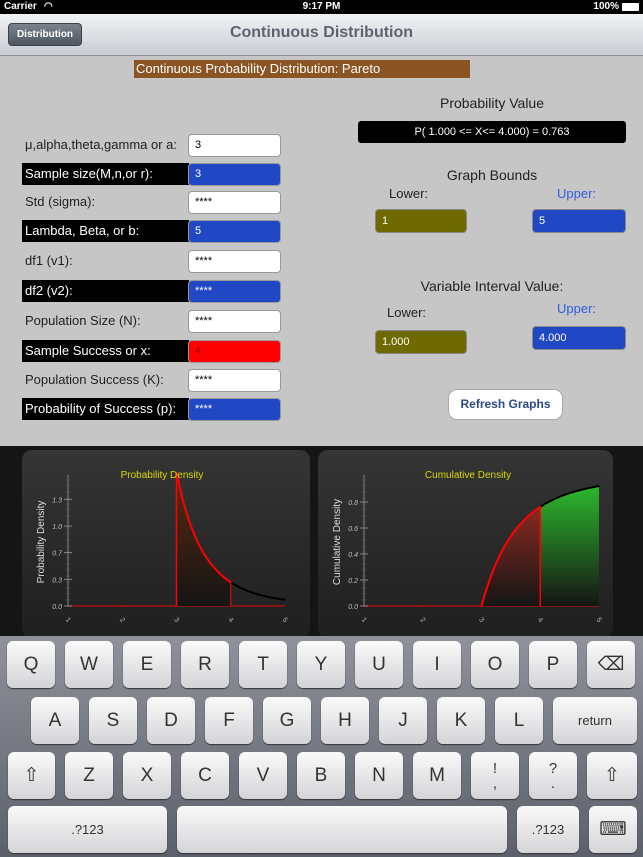 The width and height of the screenshot is (643, 857). What do you see at coordinates (579, 221) in the screenshot?
I see `graph-upper-input: 5` at bounding box center [579, 221].